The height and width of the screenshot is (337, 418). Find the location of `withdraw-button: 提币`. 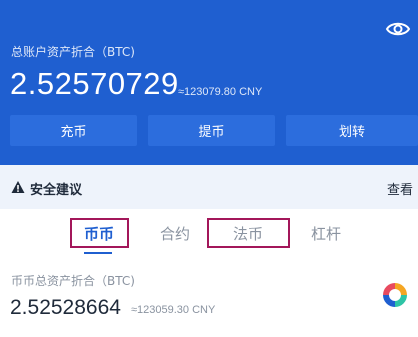

withdraw-button: 提币 is located at coordinates (211, 130).